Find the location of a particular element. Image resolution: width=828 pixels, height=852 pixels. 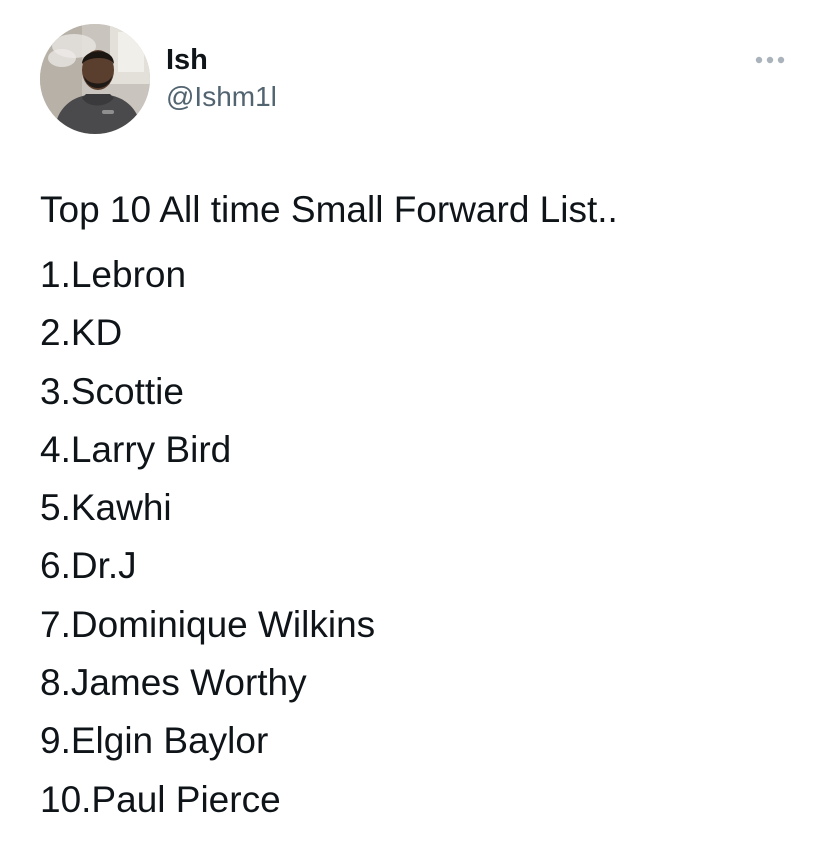

more-options-icon is located at coordinates (770, 60).